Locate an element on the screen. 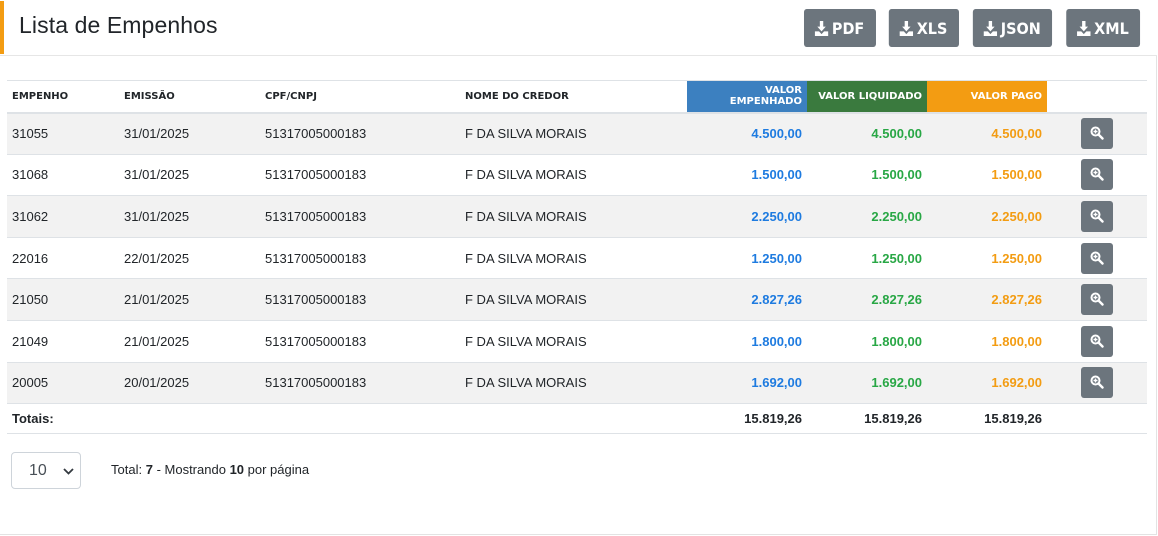 This screenshot has width=1158, height=536. chevron-down-icon is located at coordinates (68, 471).